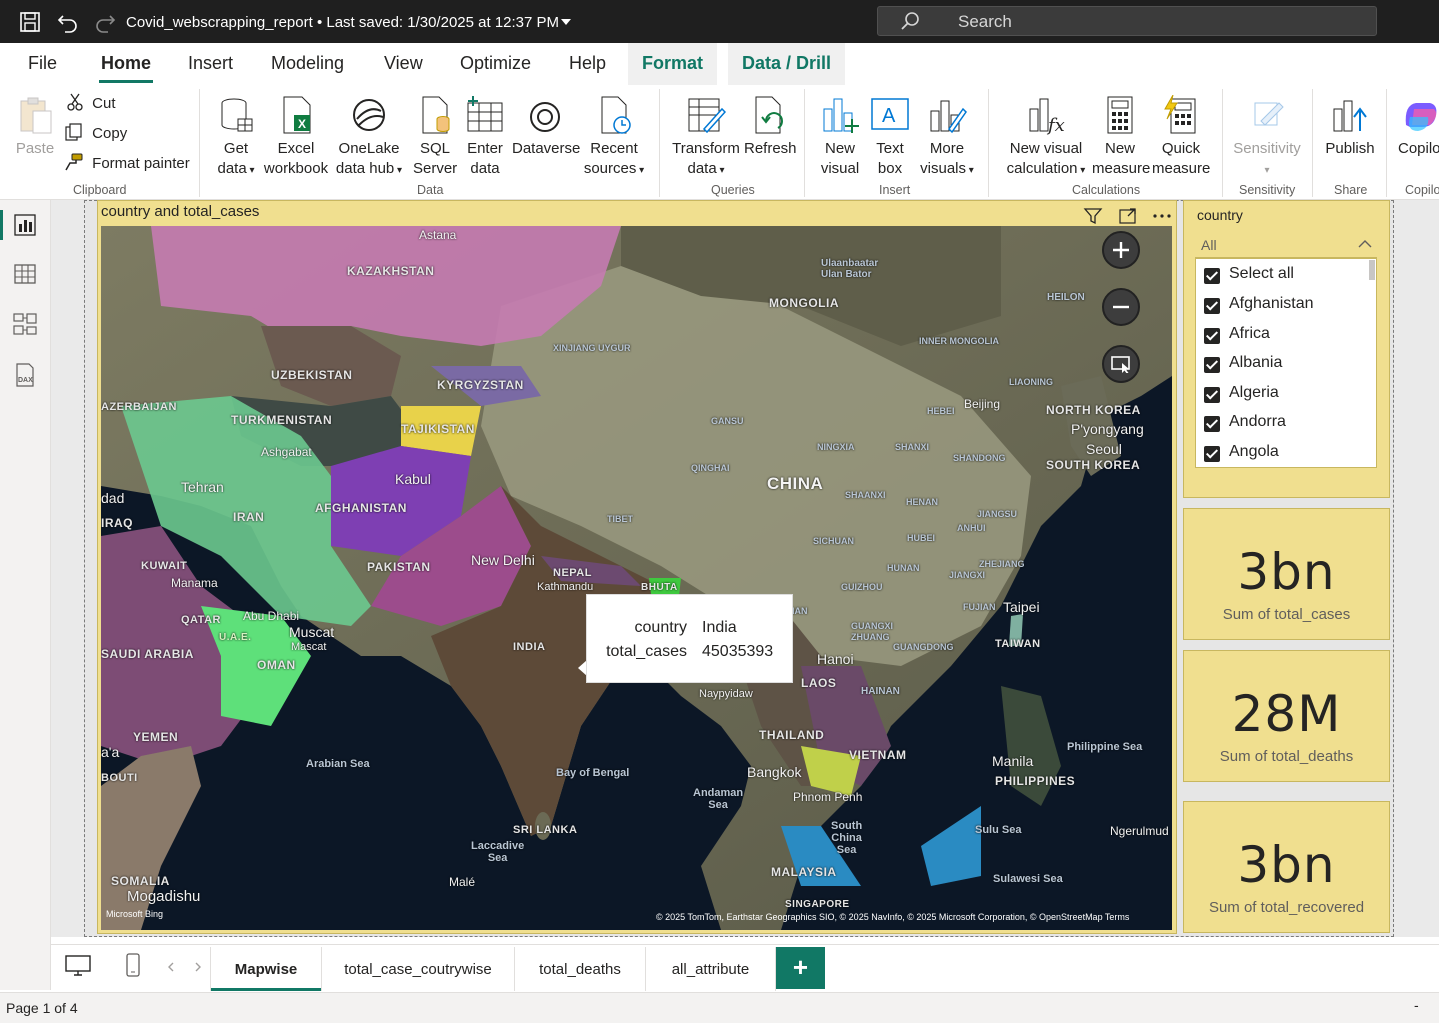 The image size is (1439, 1023). I want to click on tab-optimize: Optimize, so click(495, 63).